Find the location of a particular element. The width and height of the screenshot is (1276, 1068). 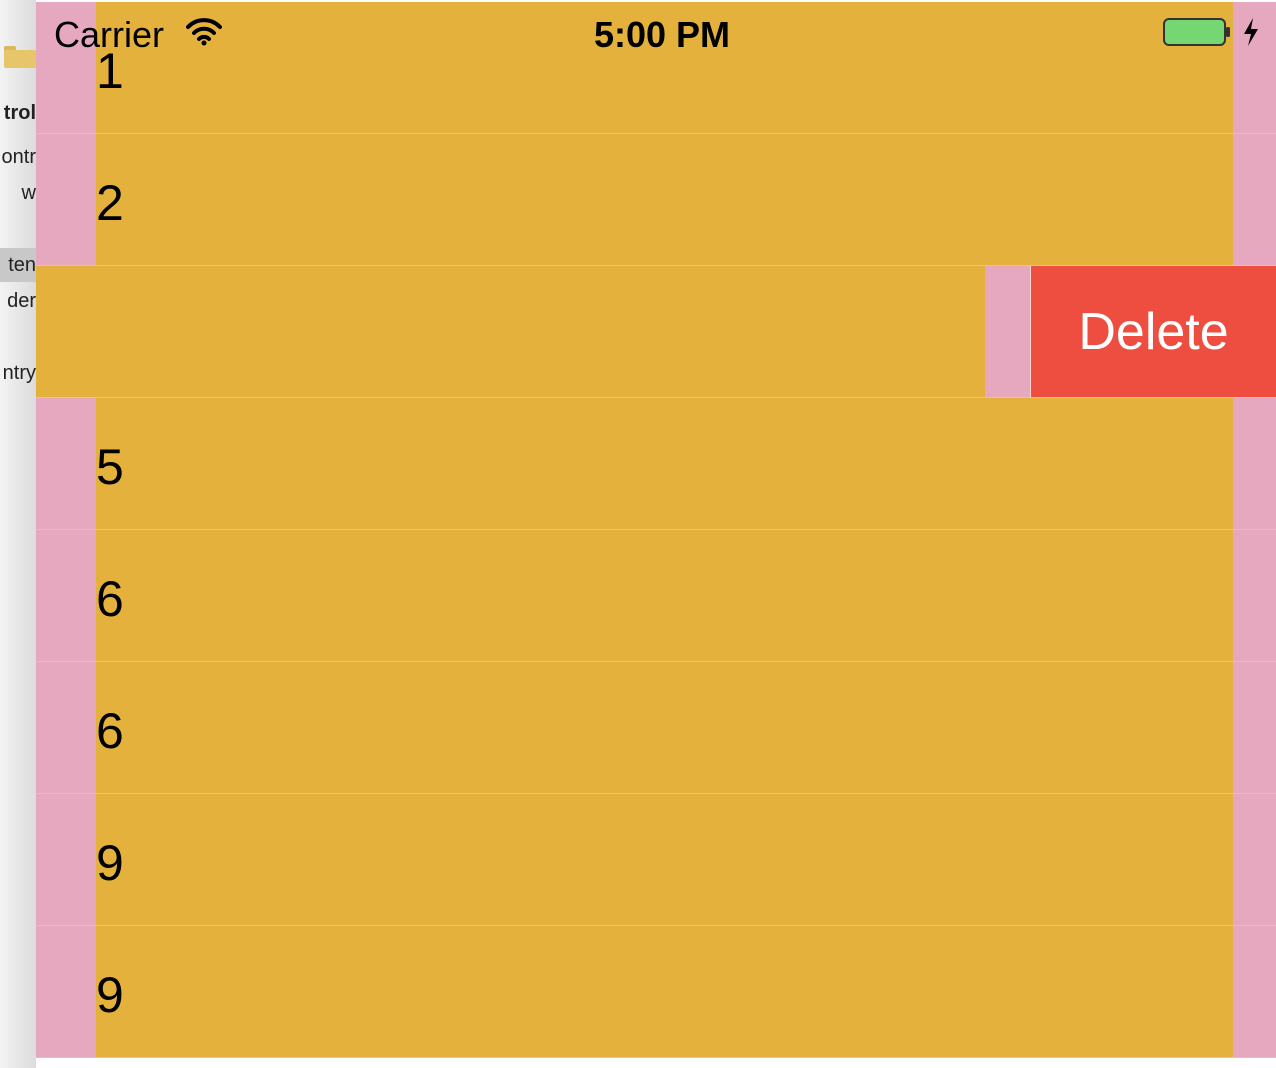

sidebar-fragment: trol is located at coordinates (19, 113).